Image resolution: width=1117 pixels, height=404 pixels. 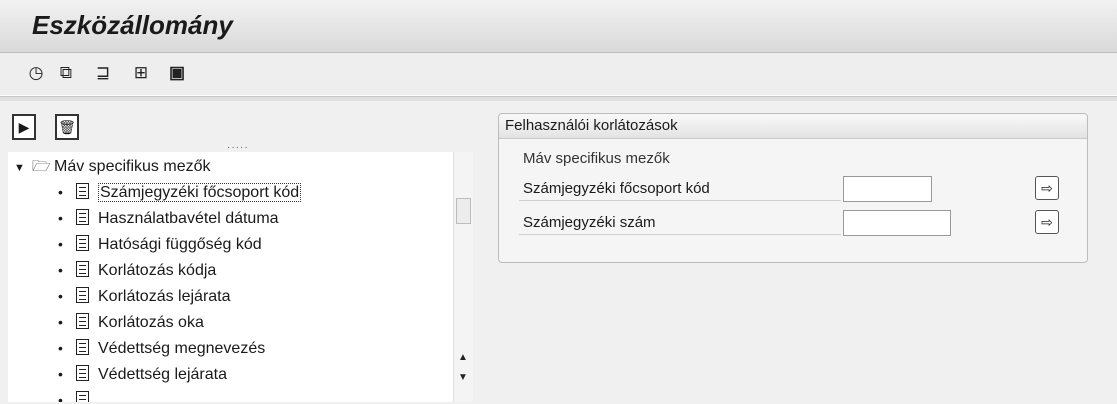 I want to click on tree-item: • Számjegyzéki főcsoport kód, so click(x=180, y=192).